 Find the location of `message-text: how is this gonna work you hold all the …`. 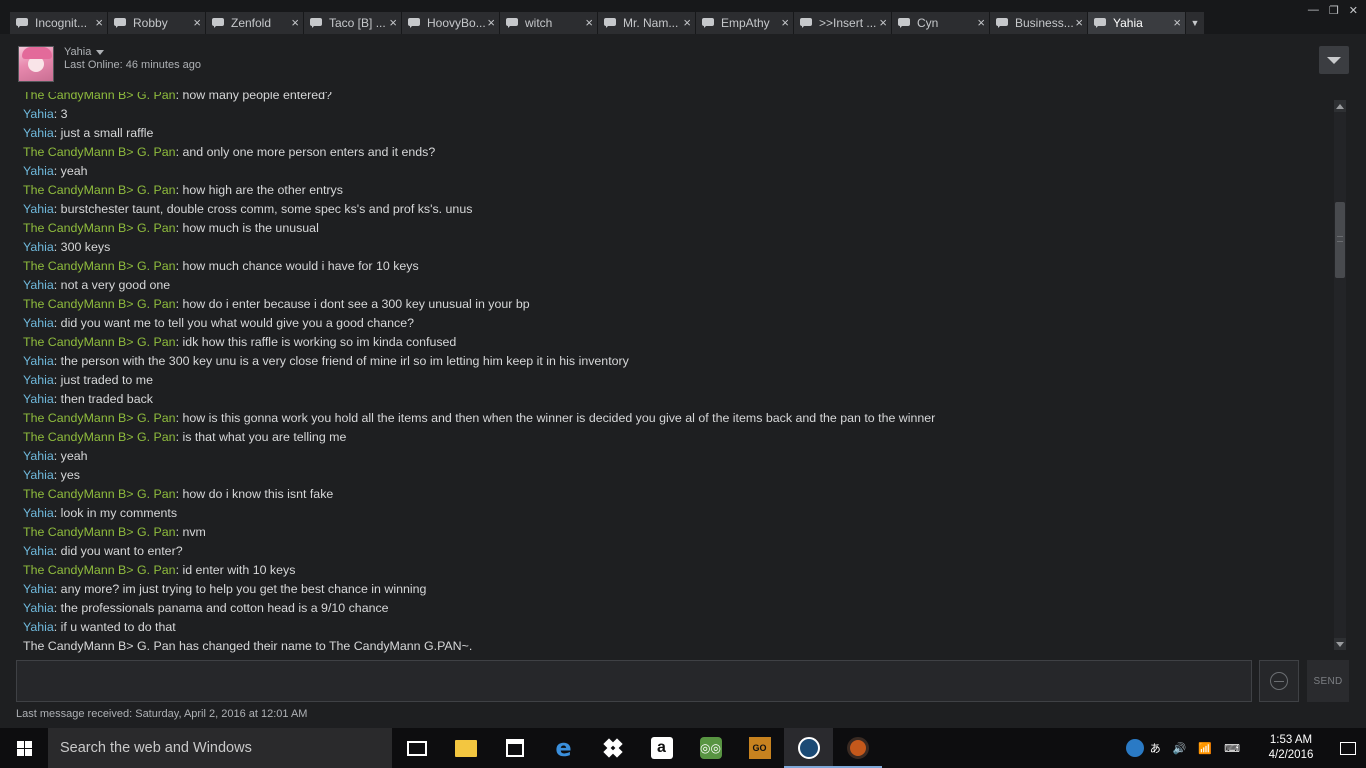

message-text: how is this gonna work you hold all the … is located at coordinates (559, 418).